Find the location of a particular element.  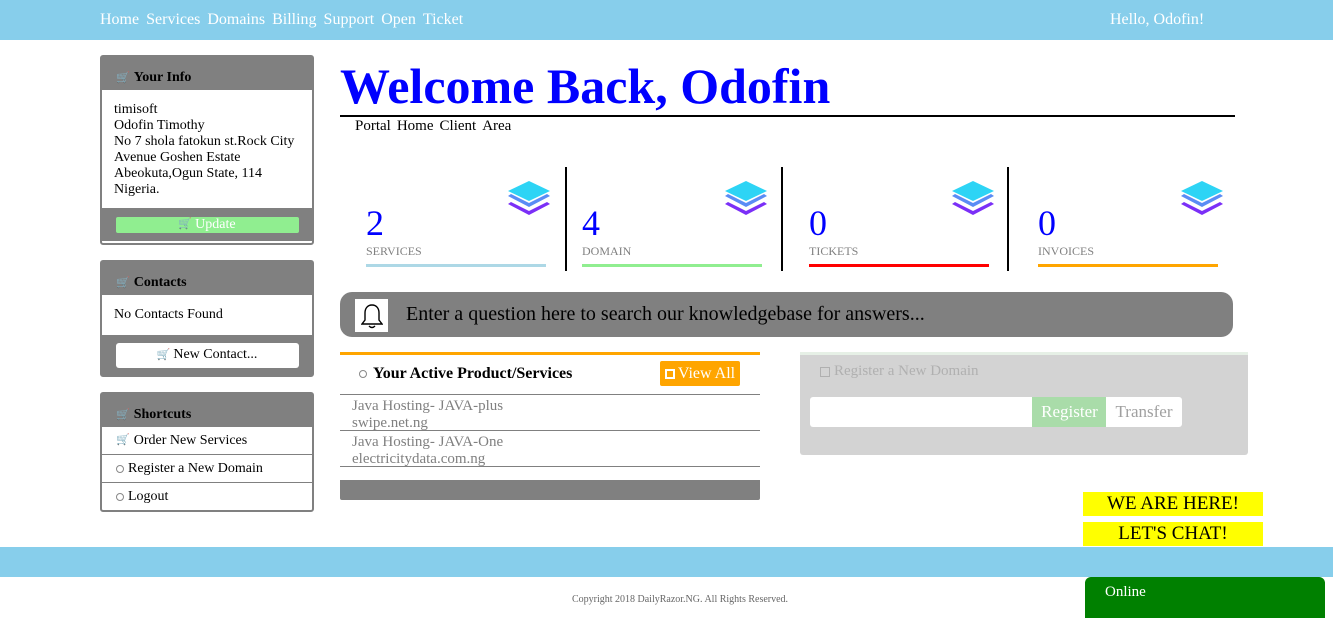

contacts-empty-text: No Contacts Found is located at coordinates (168, 314).